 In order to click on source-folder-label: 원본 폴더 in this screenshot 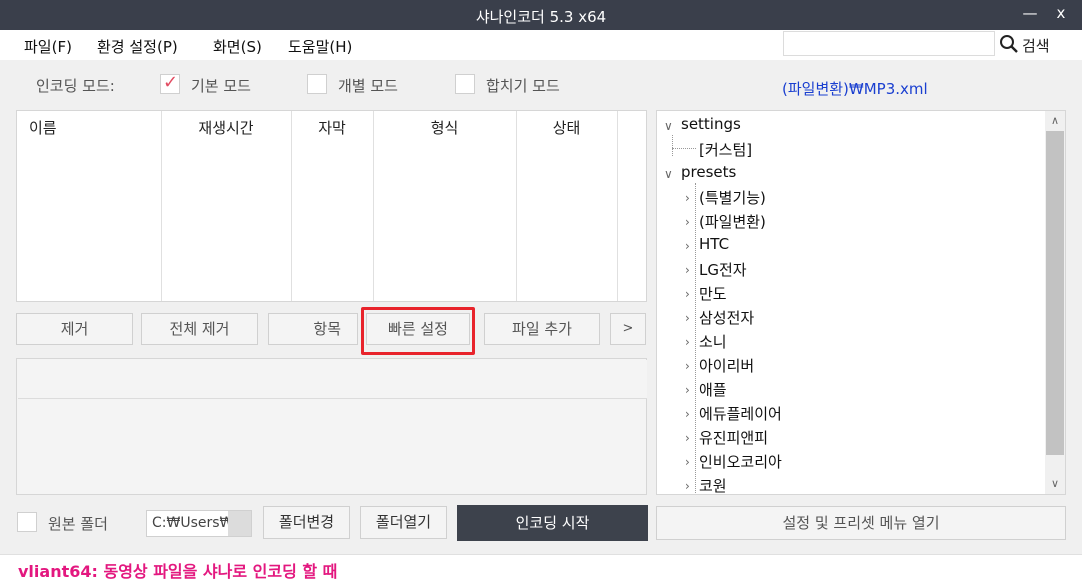, I will do `click(78, 523)`.